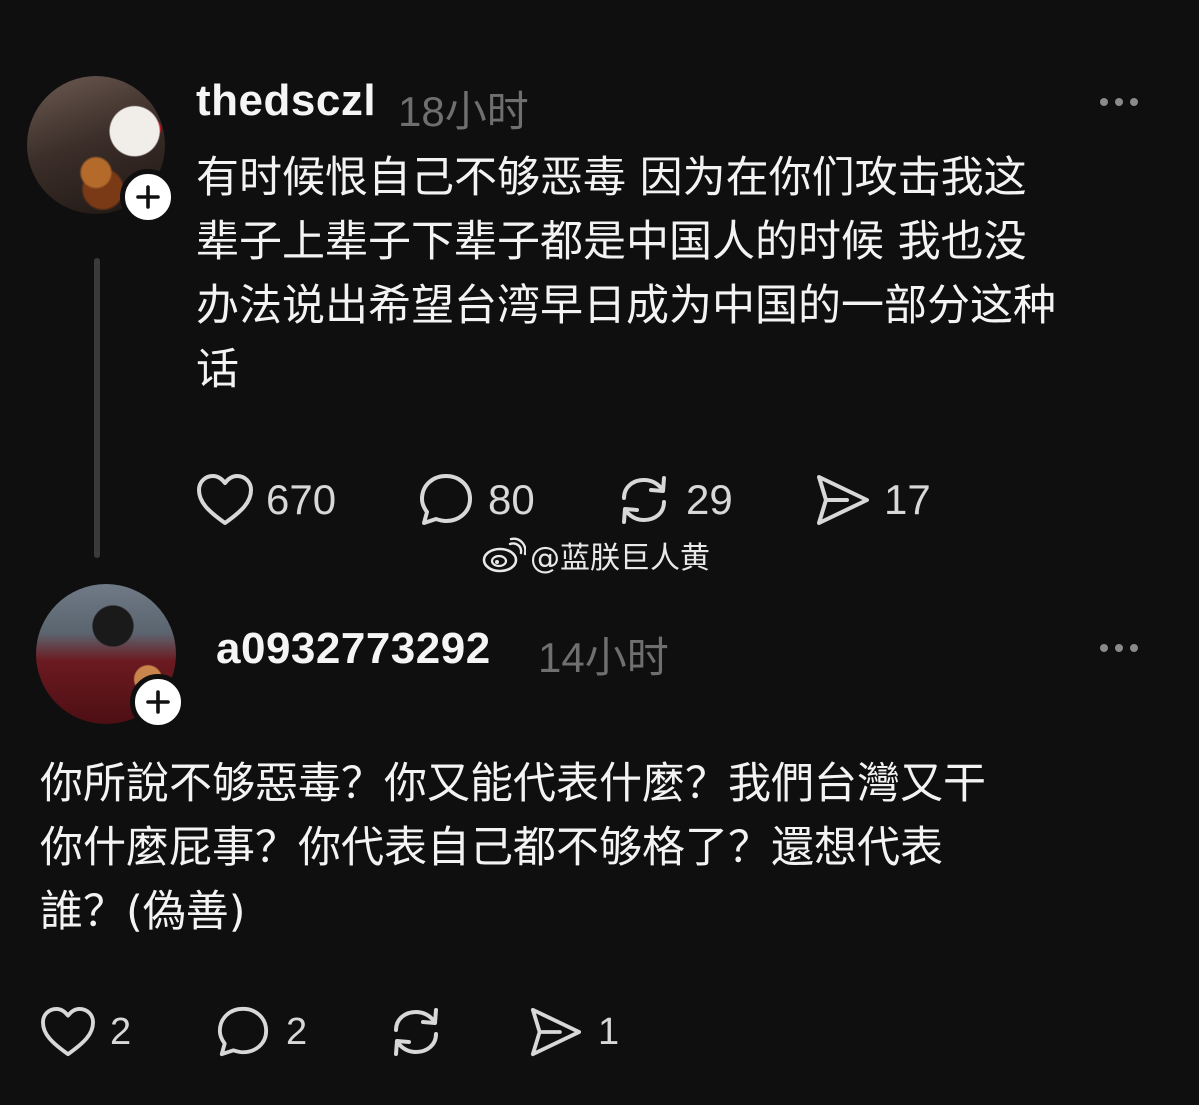 This screenshot has width=1199, height=1105. I want to click on post-text-line: 誰？(偽善), so click(143, 912).